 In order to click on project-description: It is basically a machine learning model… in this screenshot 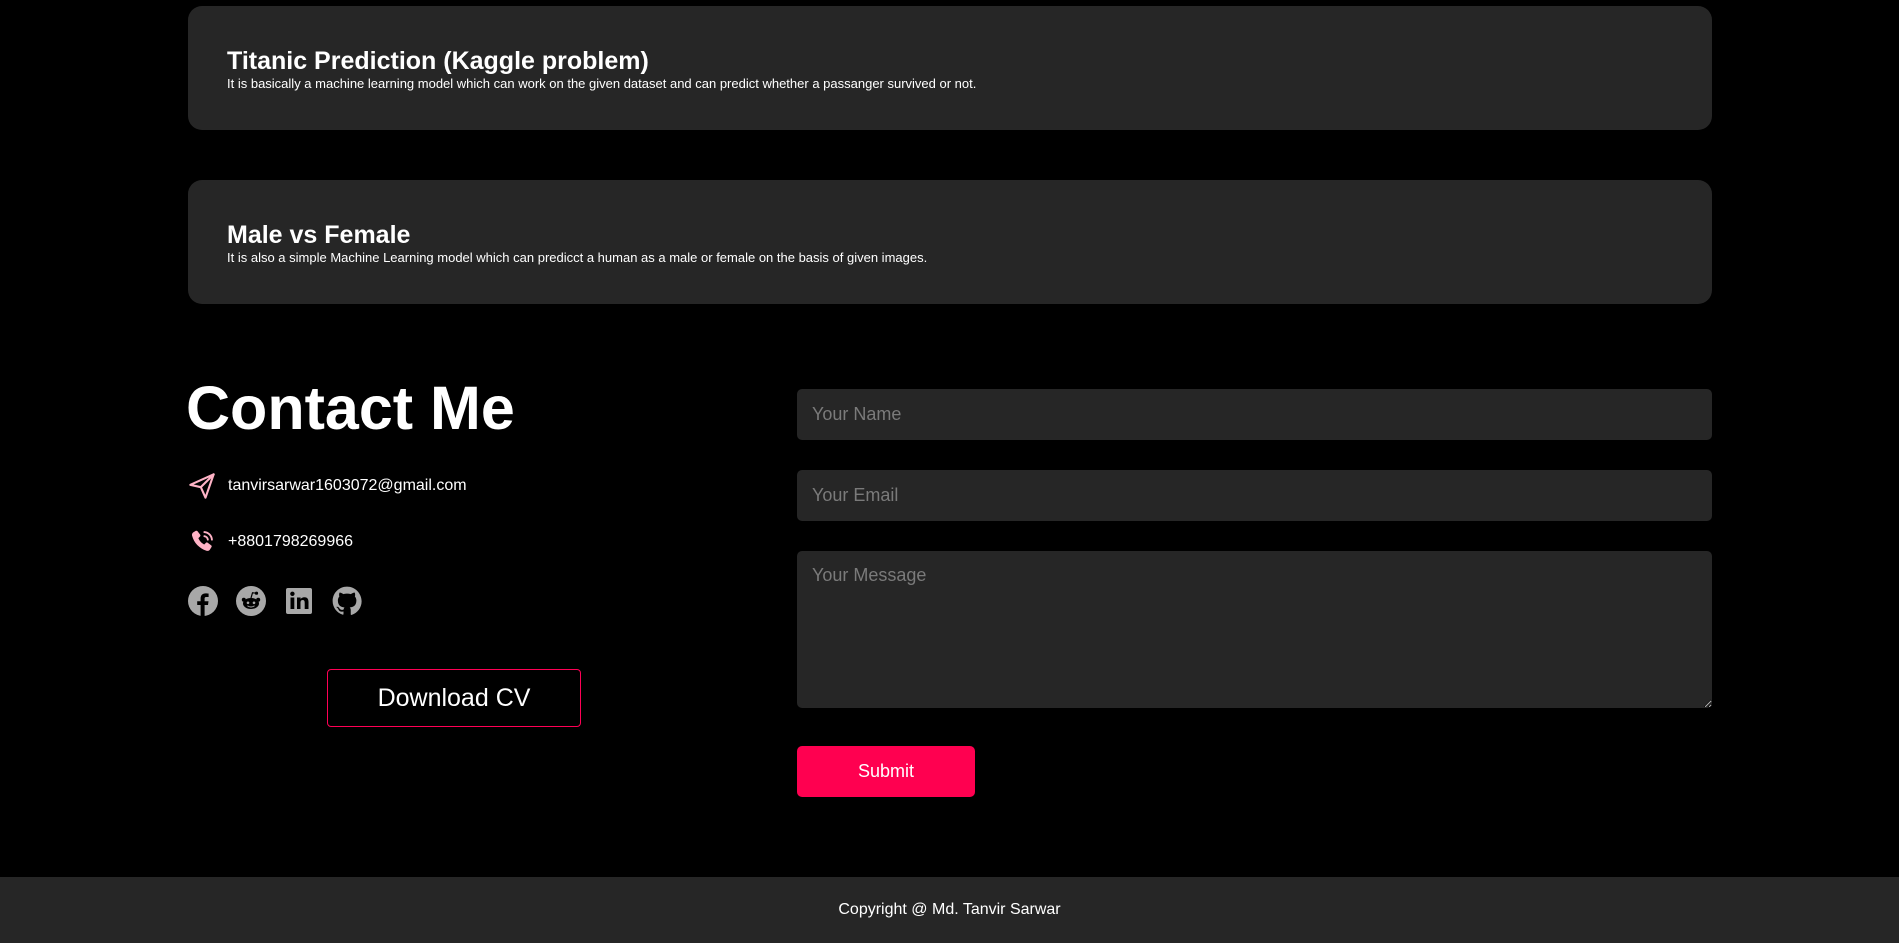, I will do `click(602, 83)`.